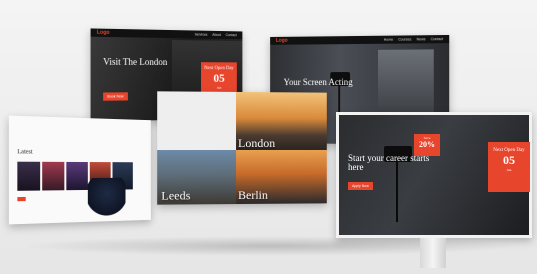 The image size is (537, 274). I want to click on city-collage: London Leeds Berlin, so click(242, 148).